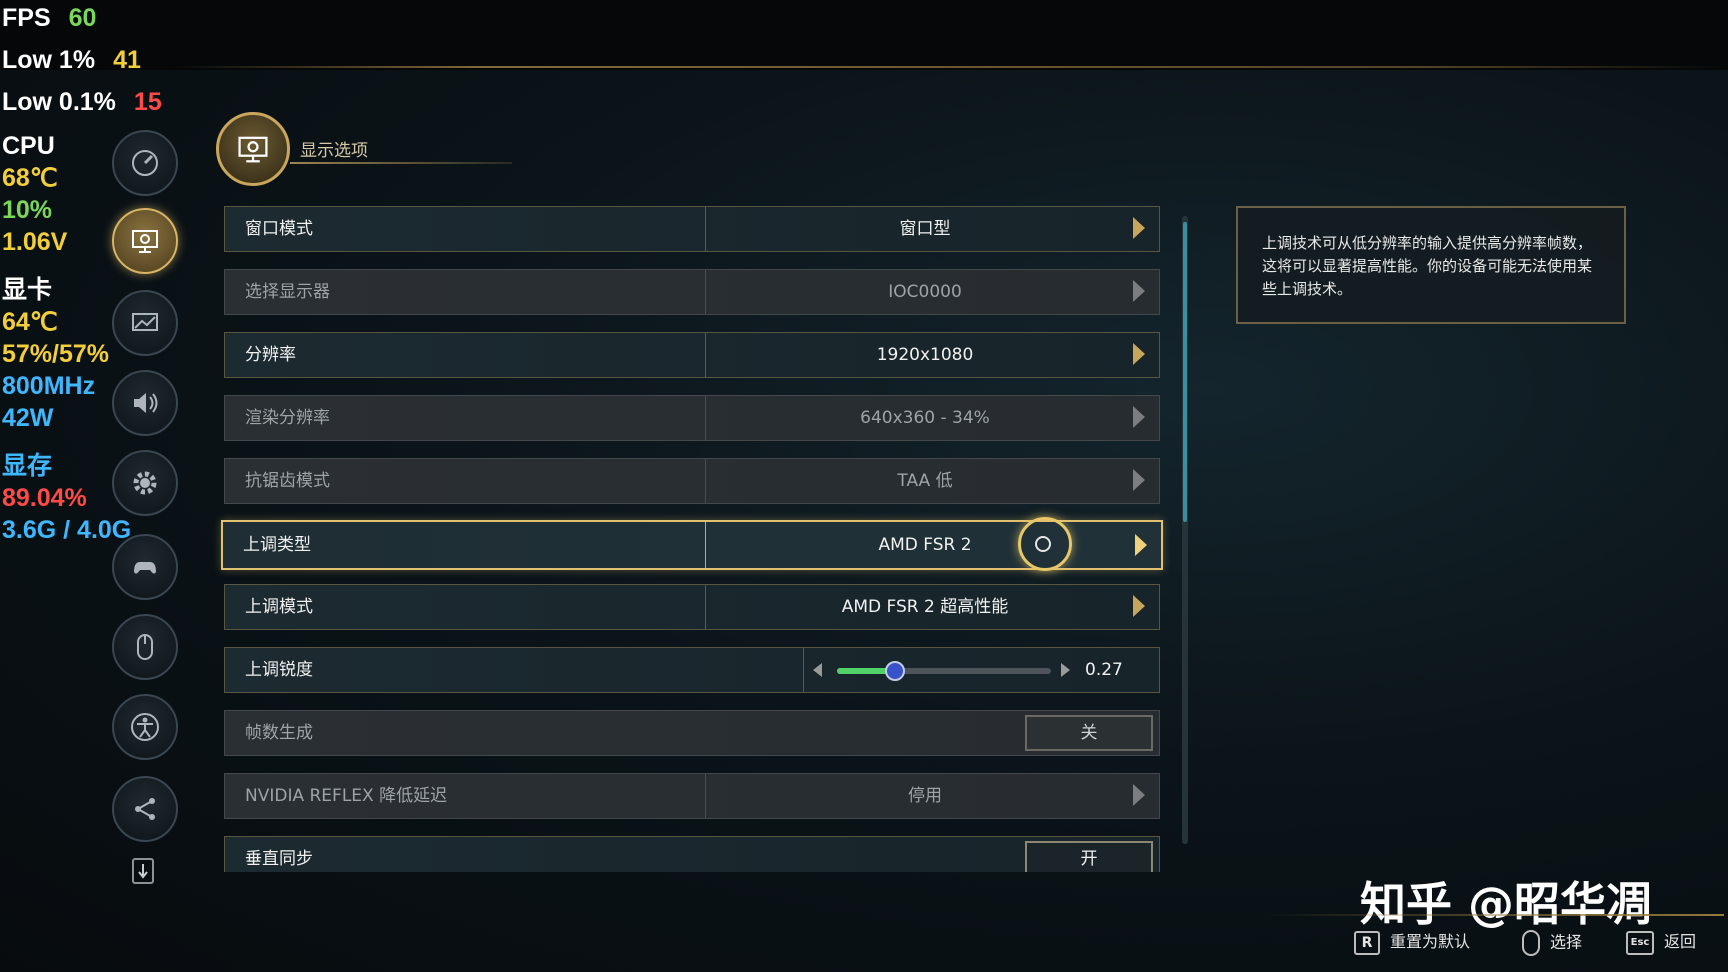 The image size is (1728, 972). I want to click on setting-value: 1920x1080, so click(925, 355).